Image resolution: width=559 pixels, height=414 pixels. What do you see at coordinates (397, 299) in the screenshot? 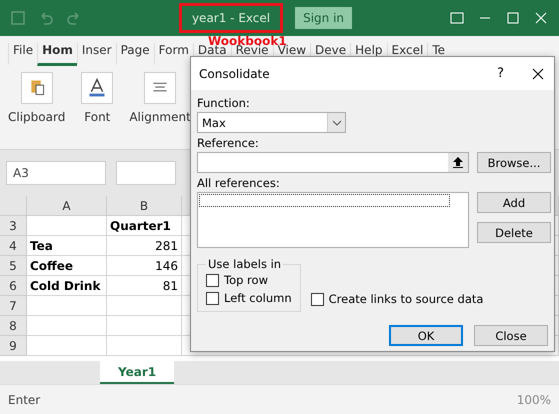
I see `create-links-checkbox: Create links to source data` at bounding box center [397, 299].